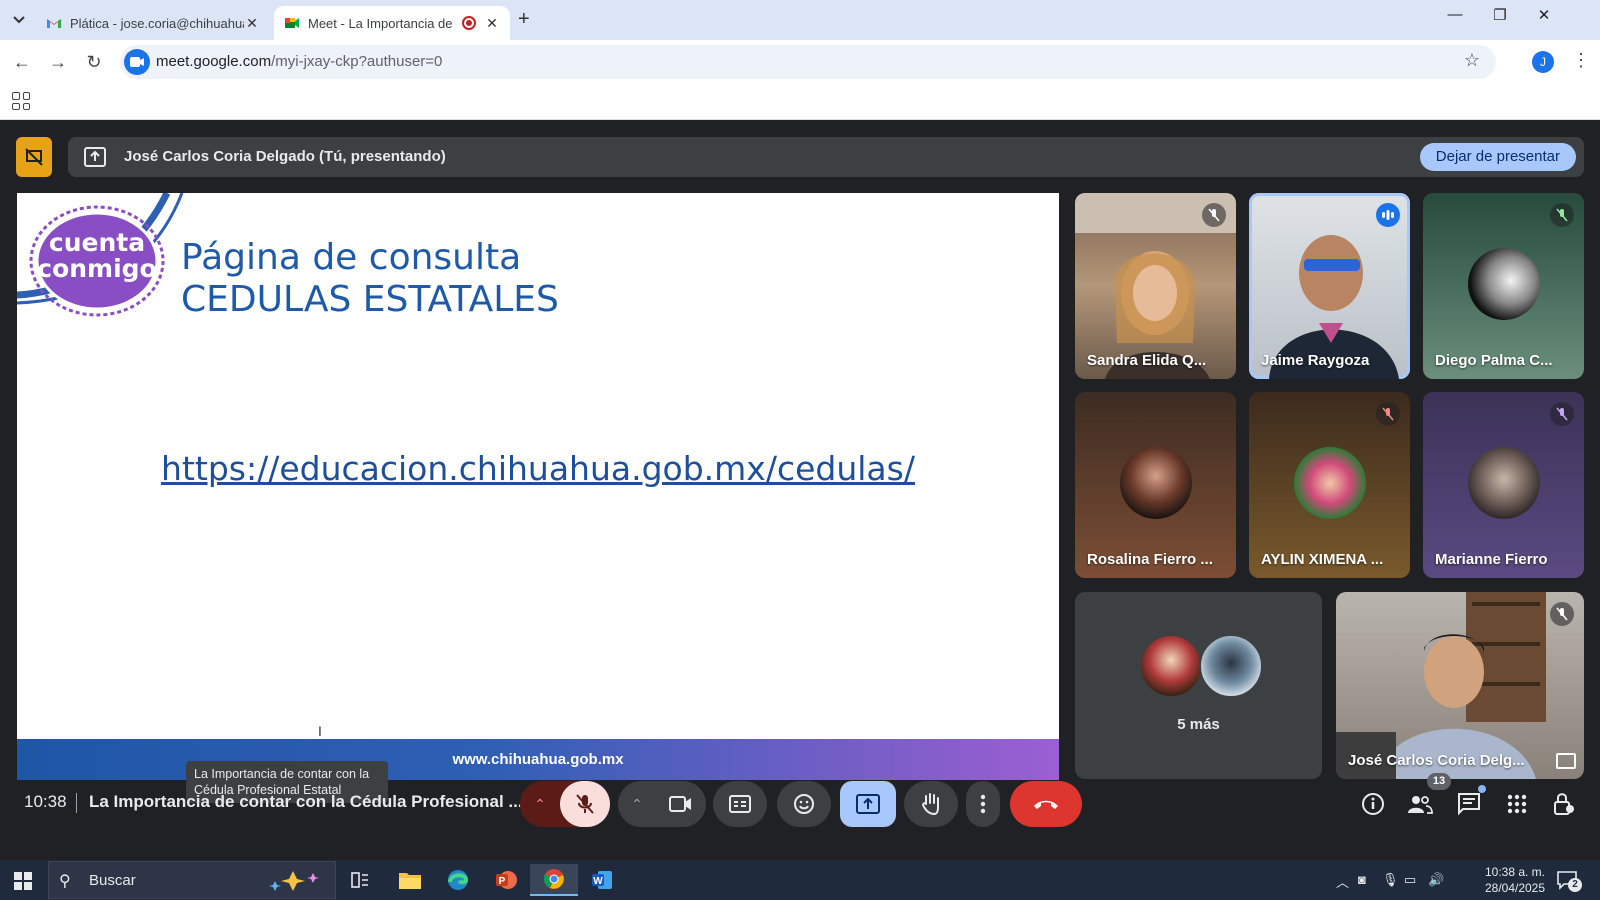 The width and height of the screenshot is (1600, 900). Describe the element at coordinates (602, 880) in the screenshot. I see `word-icon: W` at that location.